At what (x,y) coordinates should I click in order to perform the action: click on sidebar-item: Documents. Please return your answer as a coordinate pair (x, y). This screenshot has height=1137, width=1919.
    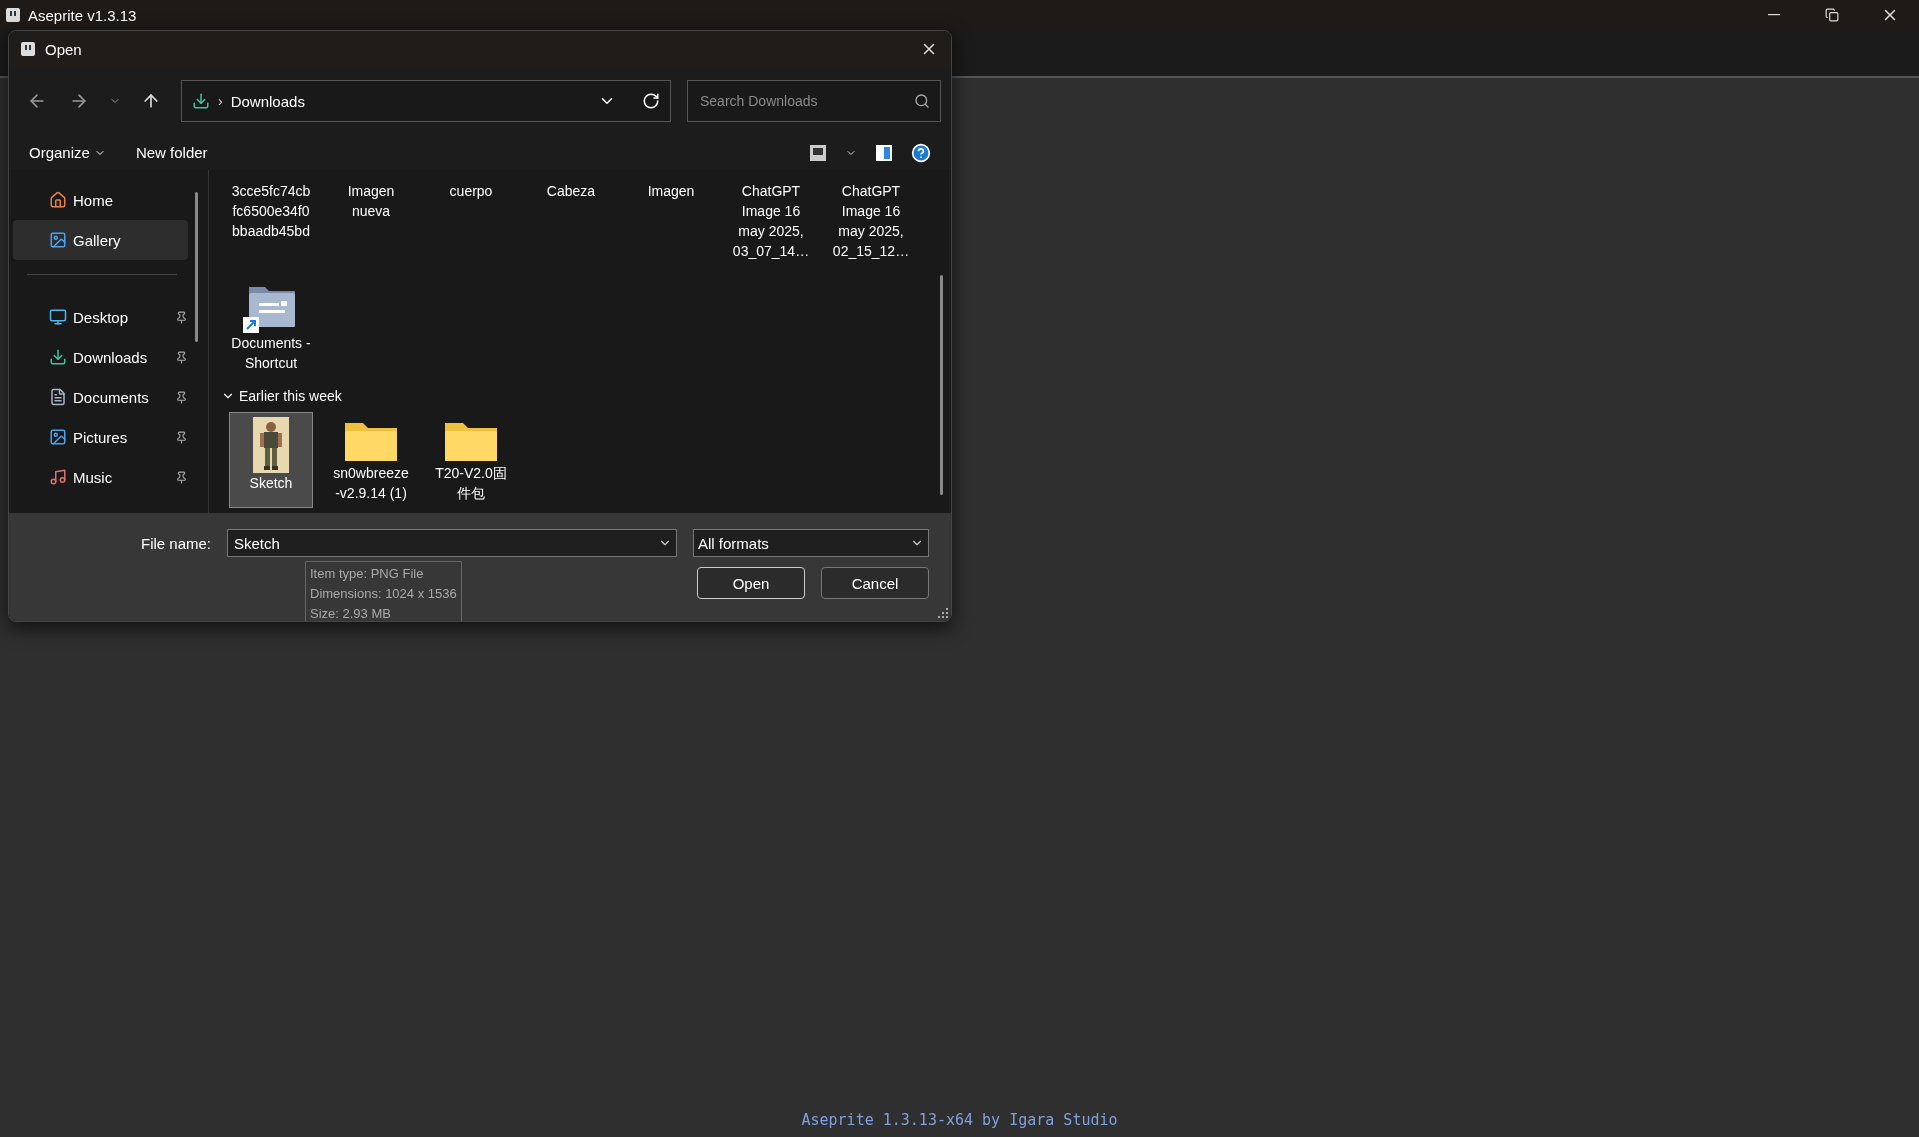
    Looking at the image, I should click on (100, 397).